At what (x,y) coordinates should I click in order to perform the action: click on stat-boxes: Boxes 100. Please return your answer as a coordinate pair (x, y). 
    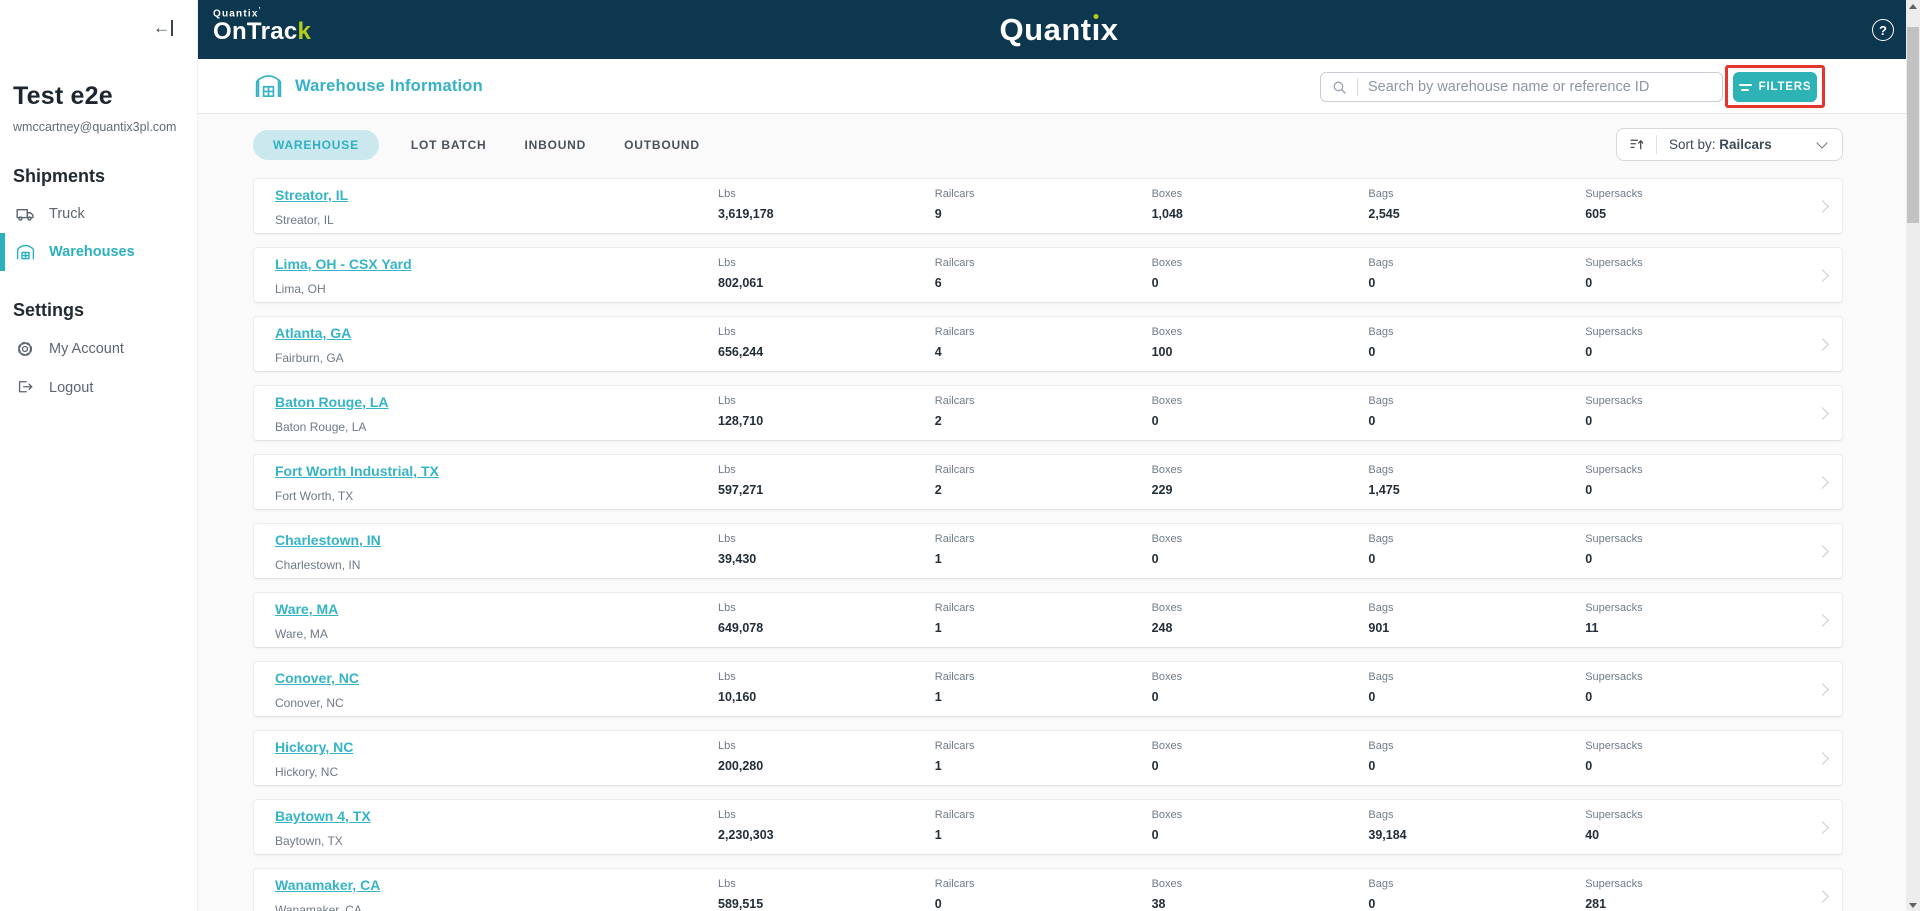
    Looking at the image, I should click on (1167, 342).